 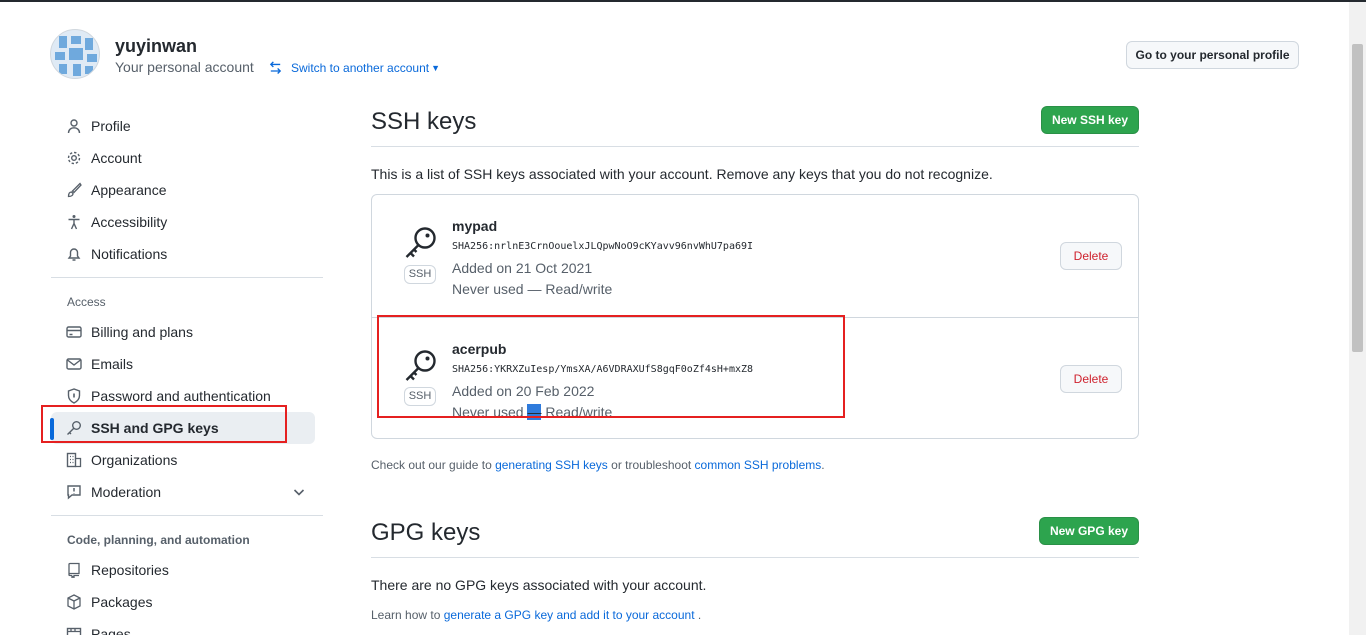 What do you see at coordinates (183, 254) in the screenshot?
I see `sidebar-item-notifications: Notifications` at bounding box center [183, 254].